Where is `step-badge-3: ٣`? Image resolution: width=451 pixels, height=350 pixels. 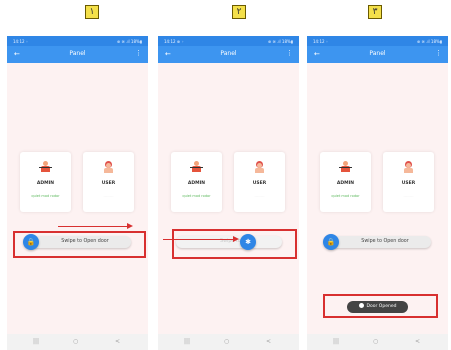
step-badge-3: ٣ is located at coordinates (375, 12).